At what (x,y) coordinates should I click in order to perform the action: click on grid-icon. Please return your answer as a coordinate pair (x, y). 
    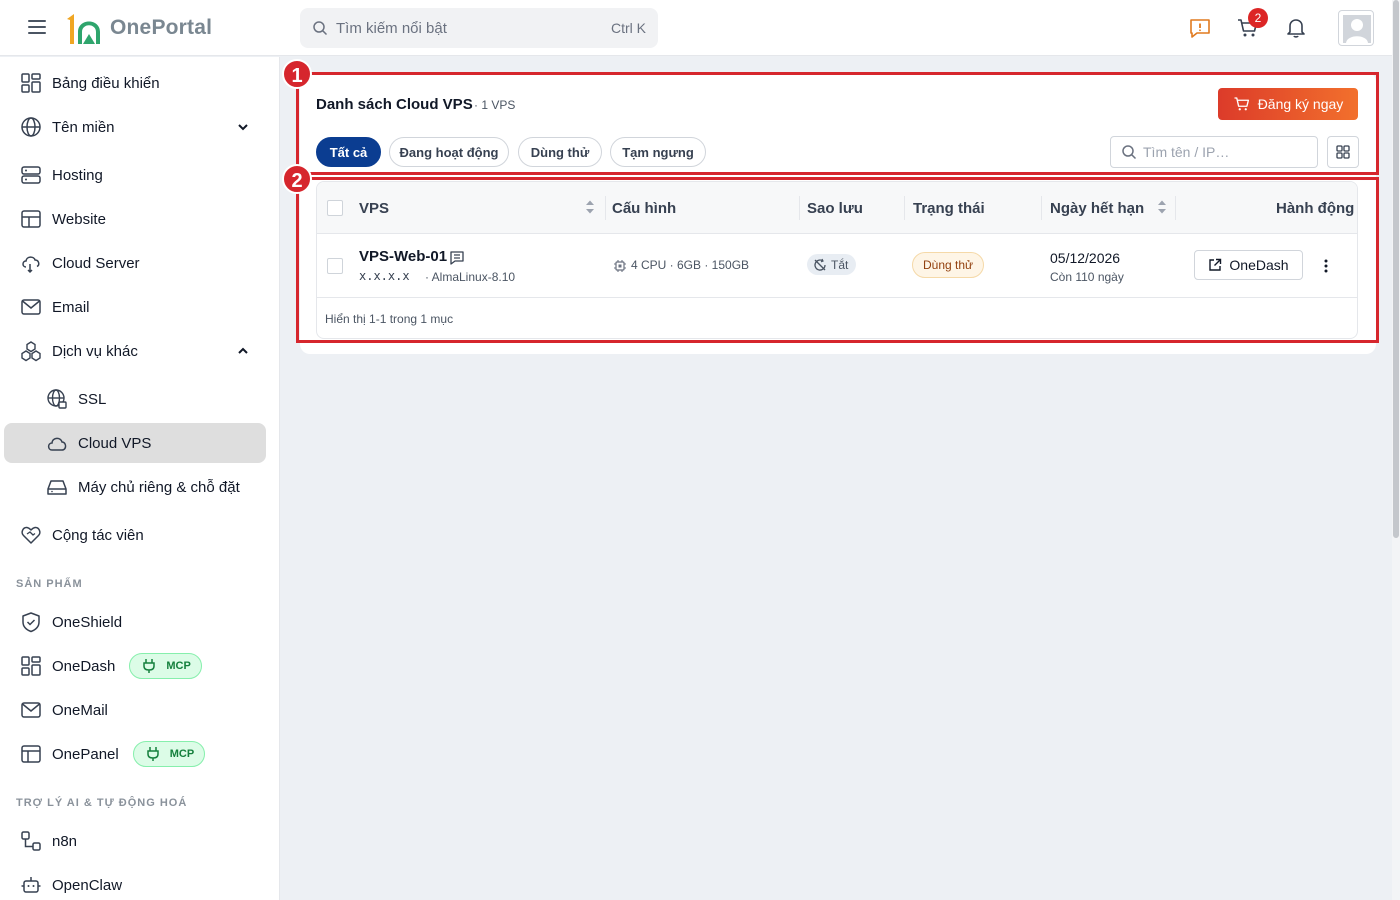
    Looking at the image, I should click on (1343, 152).